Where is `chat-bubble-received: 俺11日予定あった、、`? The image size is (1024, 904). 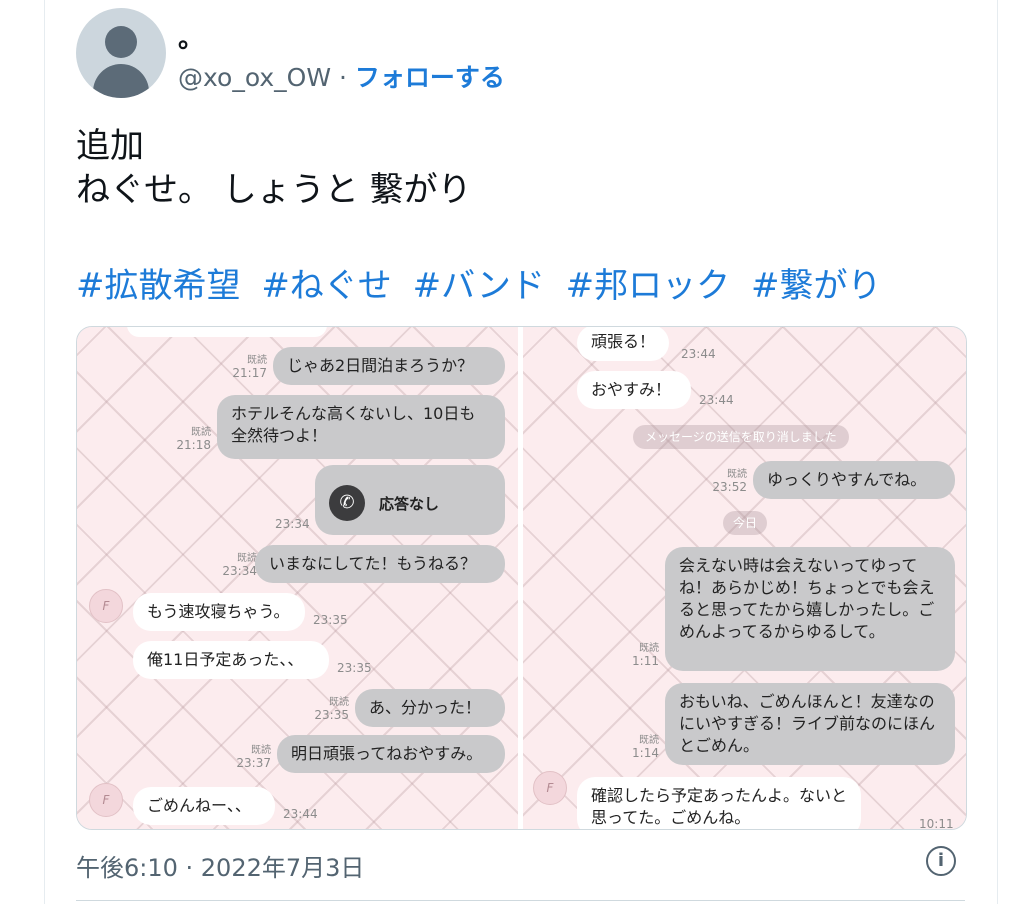
chat-bubble-received: 俺11日予定あった、、 is located at coordinates (231, 660).